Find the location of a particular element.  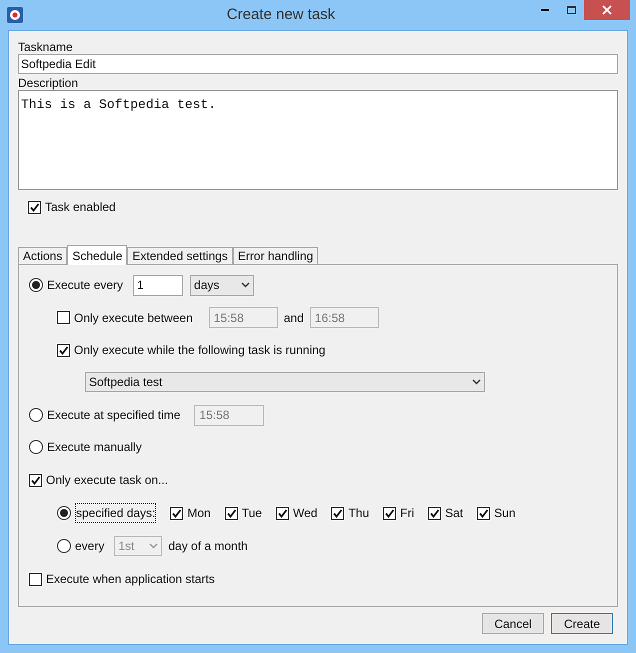

option-label: Mon is located at coordinates (199, 513).